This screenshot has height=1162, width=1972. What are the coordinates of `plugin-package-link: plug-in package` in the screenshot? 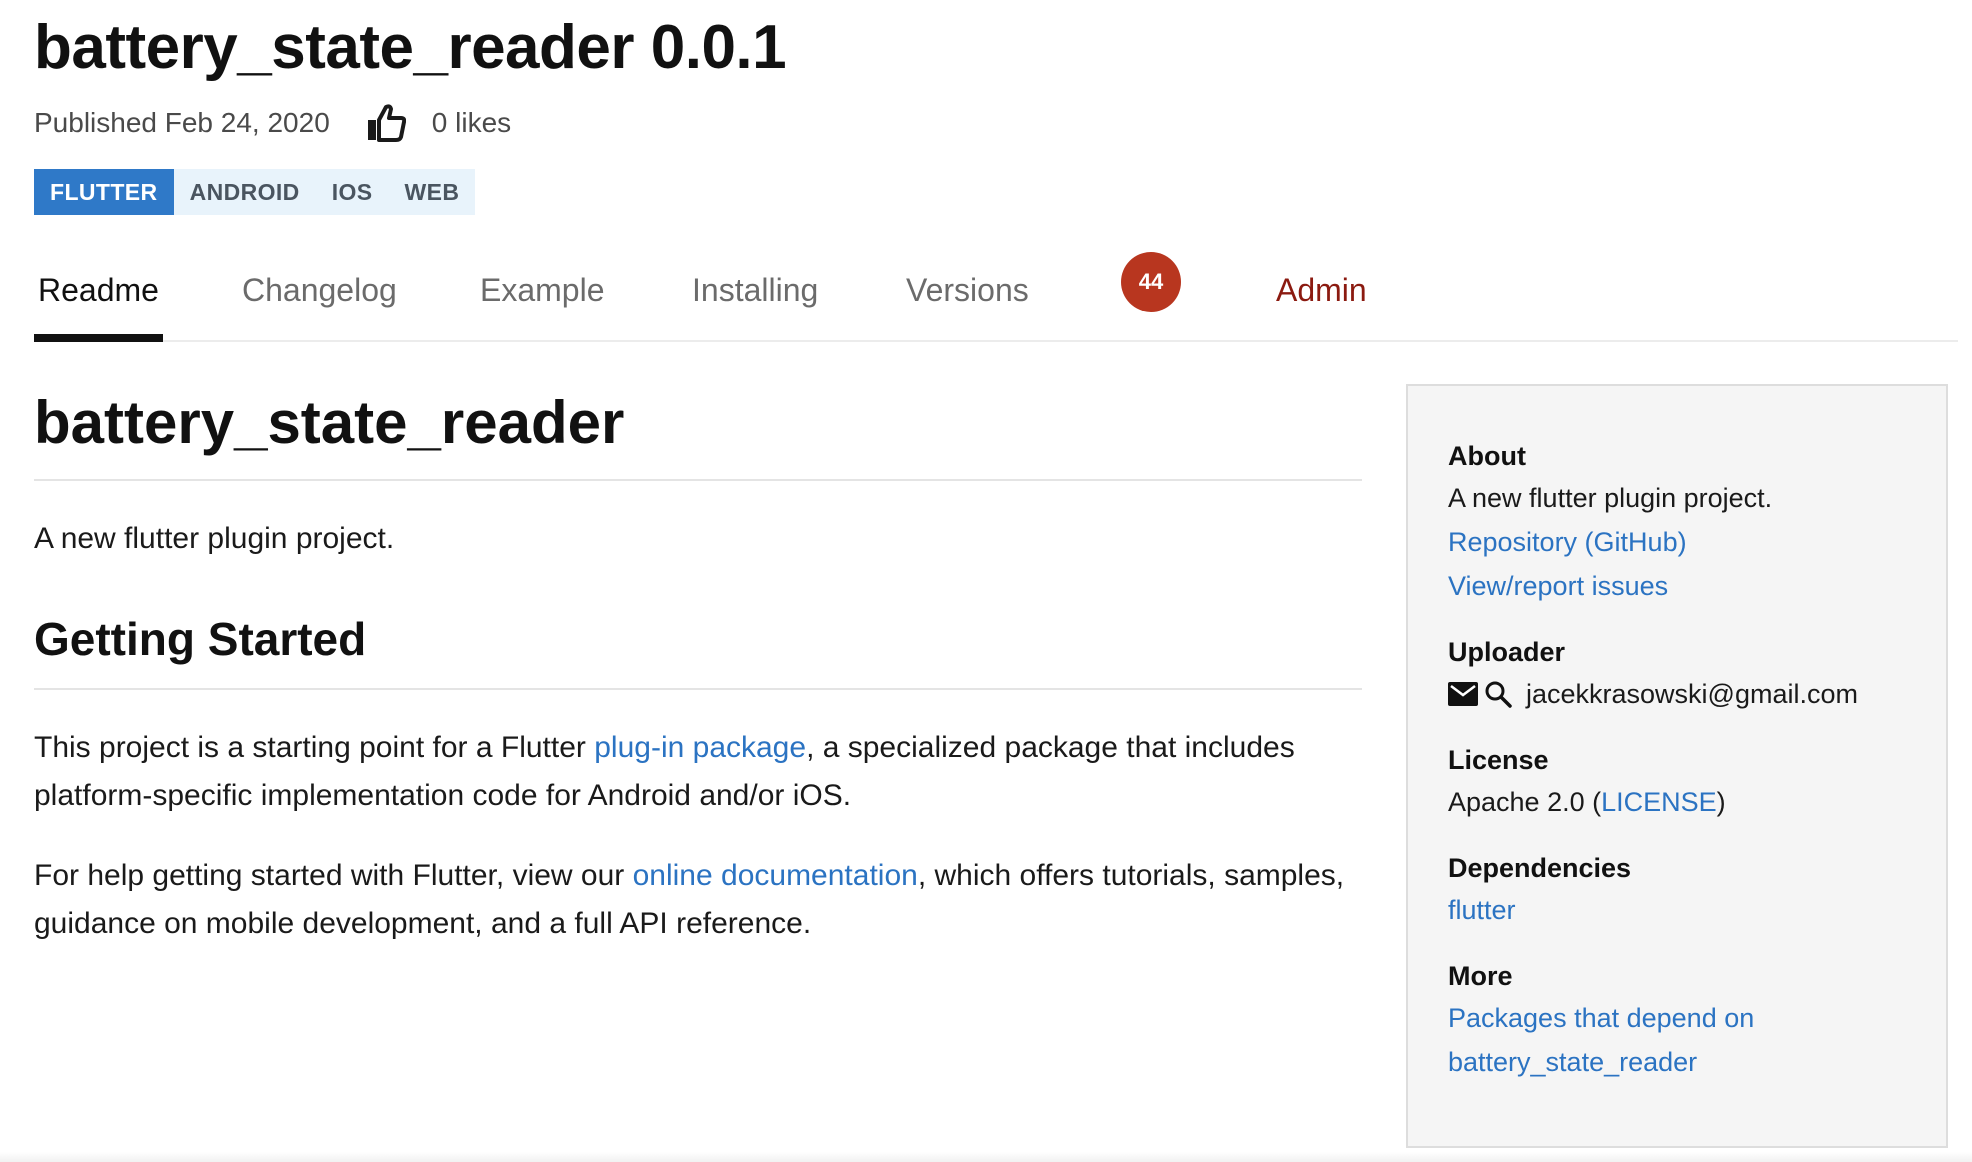 It's located at (700, 747).